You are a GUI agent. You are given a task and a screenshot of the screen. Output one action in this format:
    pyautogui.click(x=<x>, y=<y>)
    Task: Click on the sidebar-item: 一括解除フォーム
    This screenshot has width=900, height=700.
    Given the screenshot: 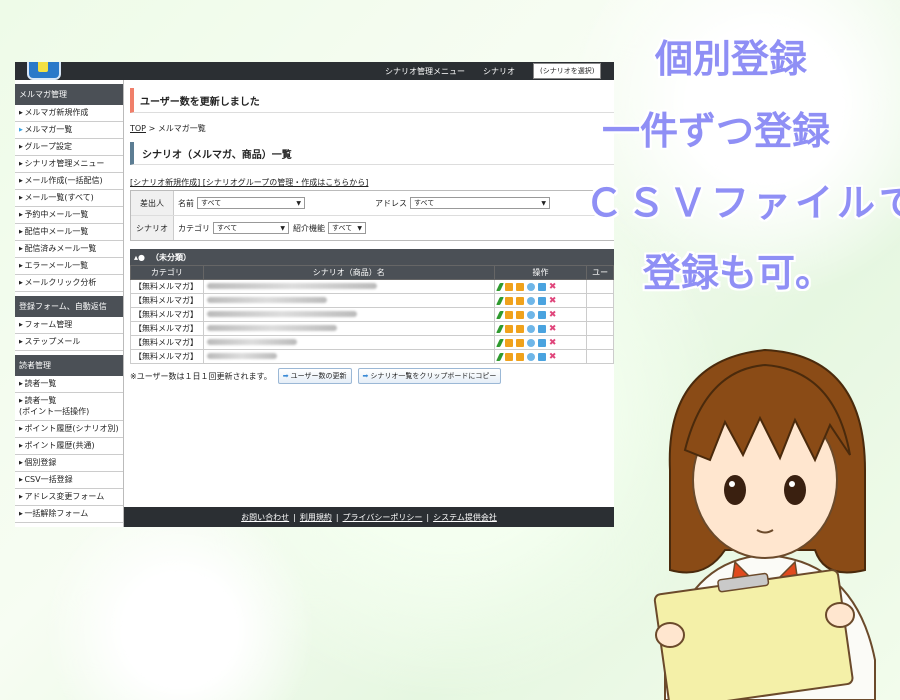 What is the action you would take?
    pyautogui.click(x=69, y=514)
    